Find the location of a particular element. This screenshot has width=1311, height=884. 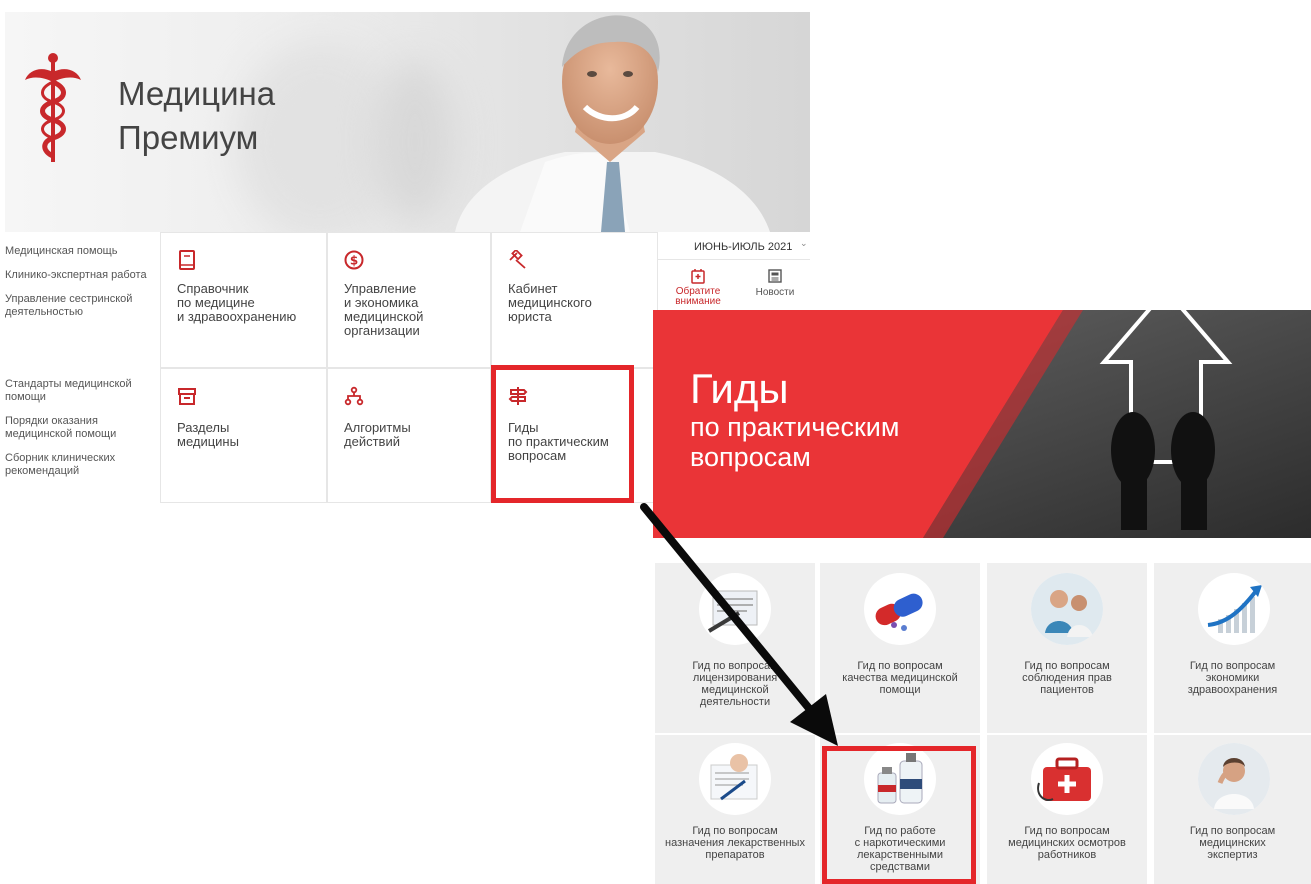

banner-subtitle-1: по практическим is located at coordinates (795, 427).